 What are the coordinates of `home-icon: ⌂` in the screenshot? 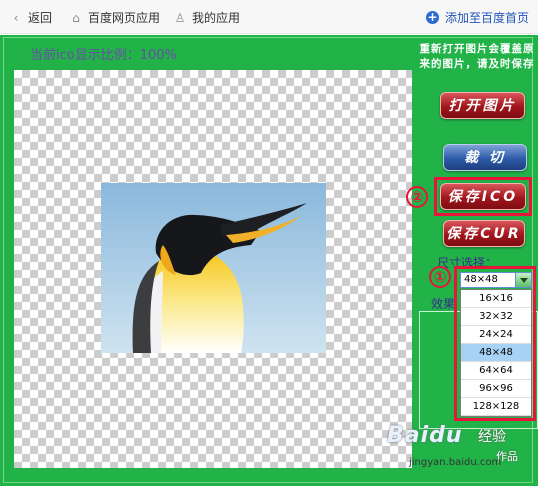 It's located at (76, 17).